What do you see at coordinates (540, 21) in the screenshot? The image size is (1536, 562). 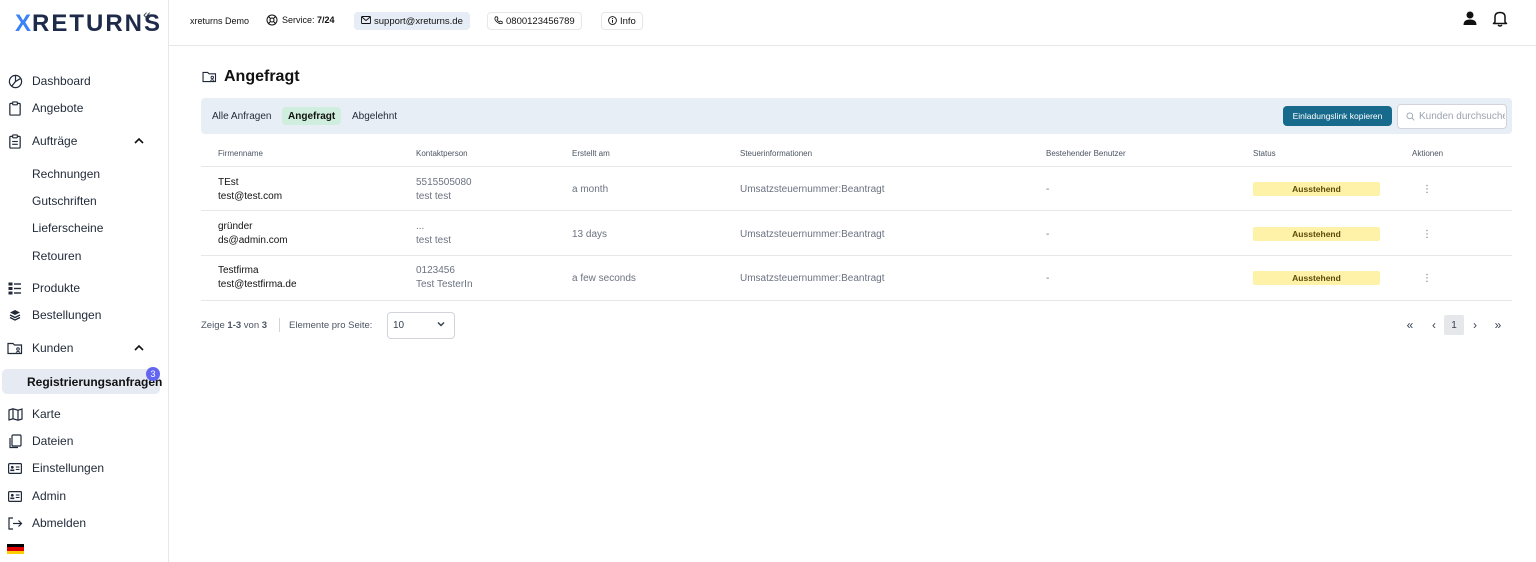 I see `phone-number: 0800123456789` at bounding box center [540, 21].